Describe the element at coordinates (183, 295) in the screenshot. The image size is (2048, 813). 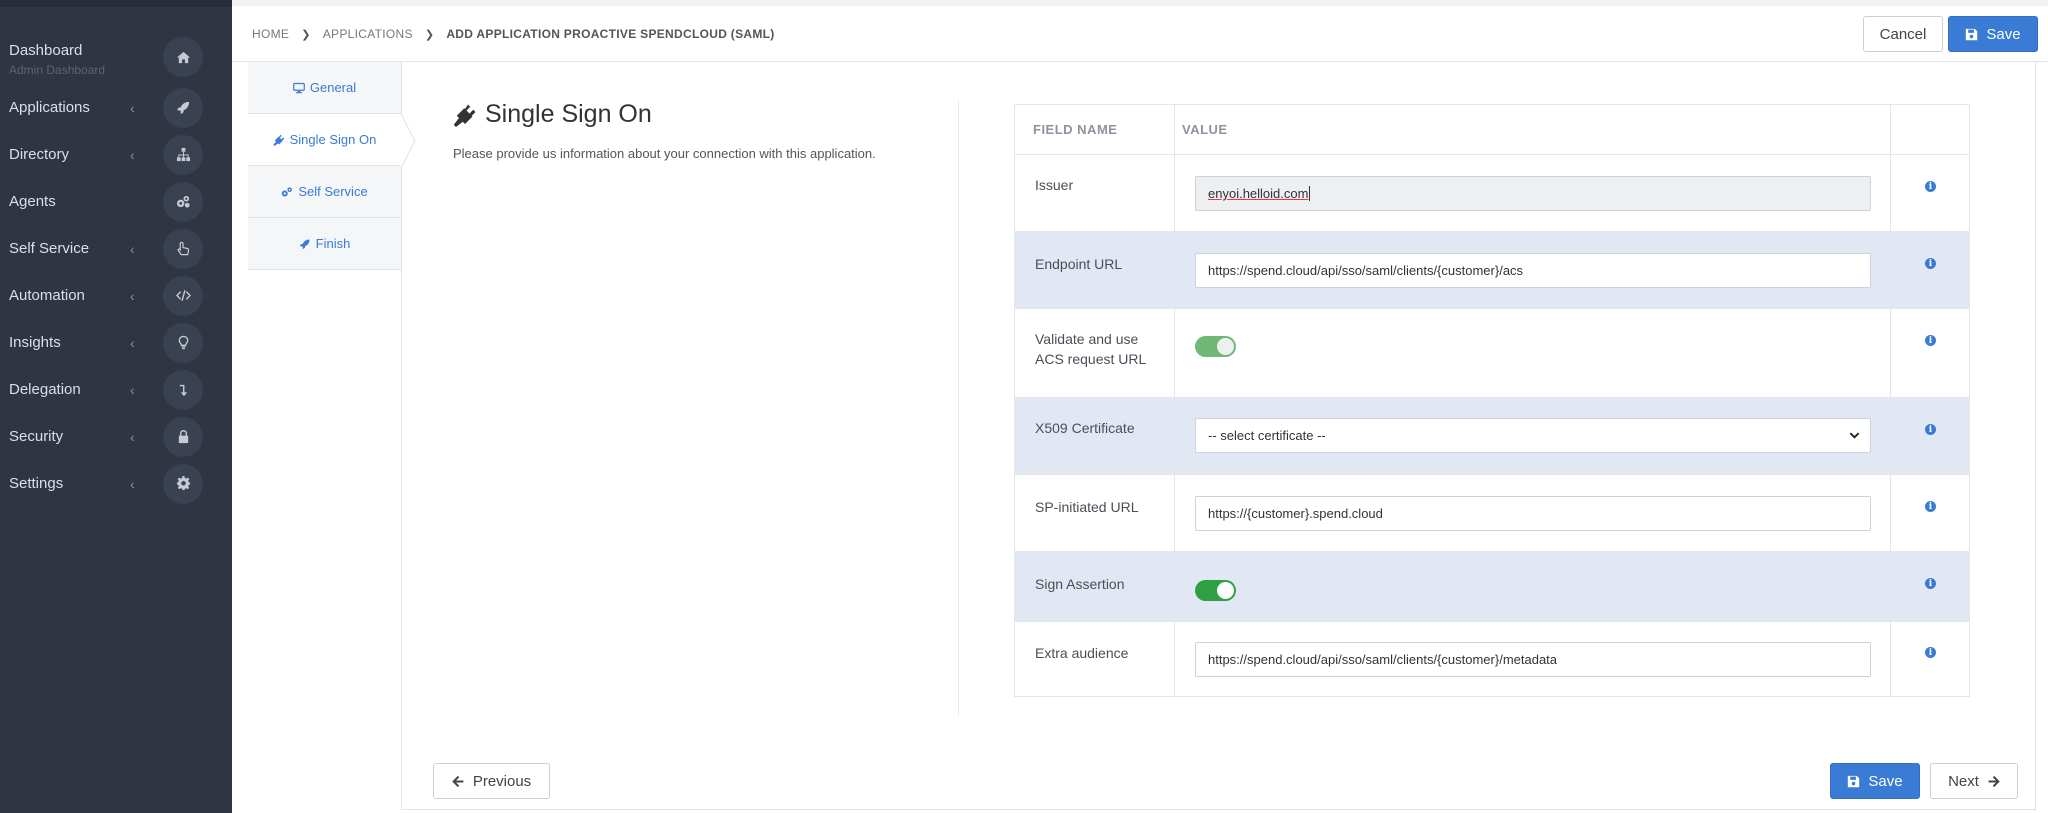
I see `code-icon` at that location.